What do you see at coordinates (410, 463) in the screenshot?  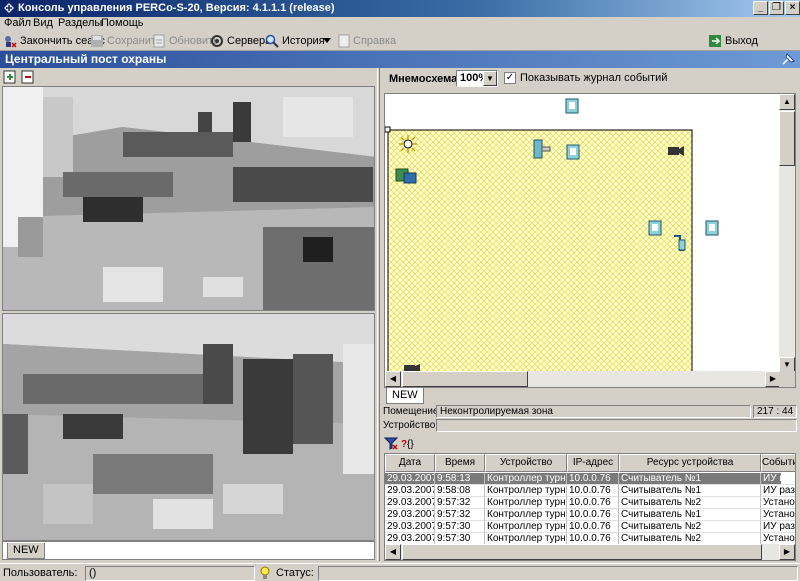 I see `col-header-date: Дата` at bounding box center [410, 463].